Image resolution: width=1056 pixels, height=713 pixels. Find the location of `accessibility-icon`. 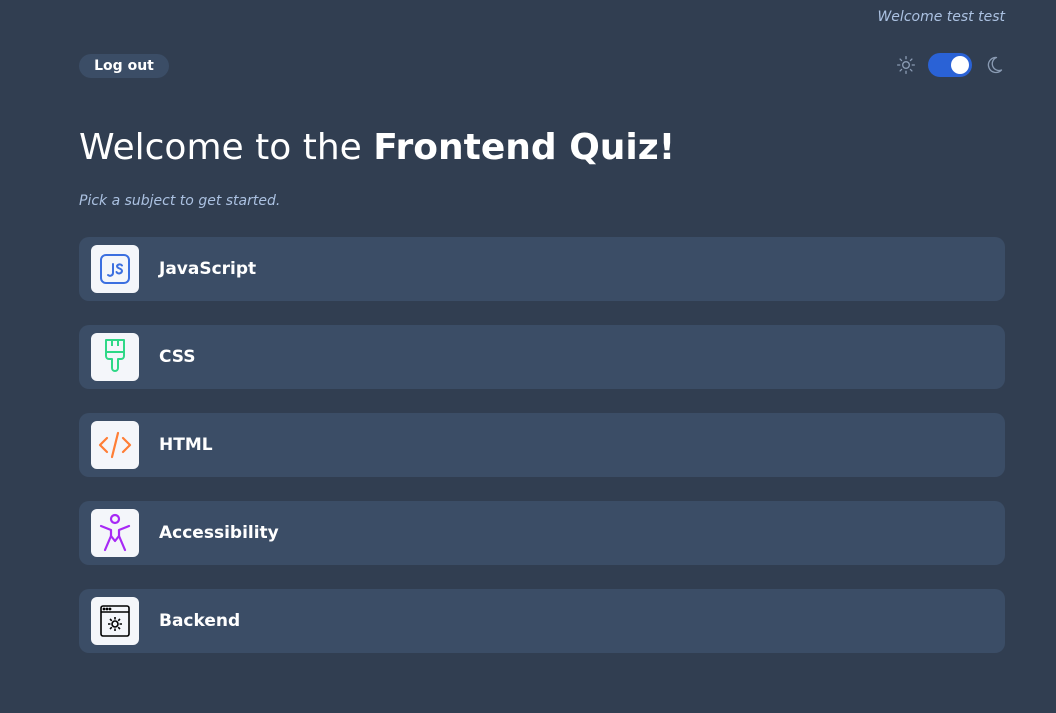

accessibility-icon is located at coordinates (115, 533).